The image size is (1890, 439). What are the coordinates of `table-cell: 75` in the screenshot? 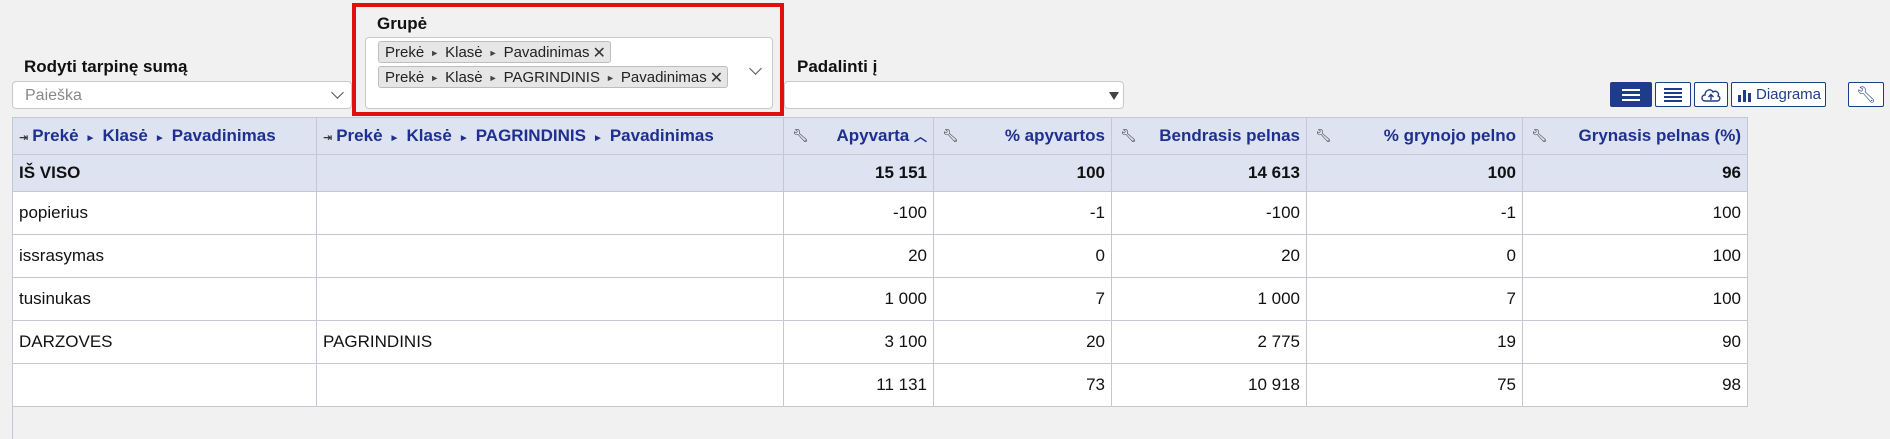 It's located at (1414, 385).